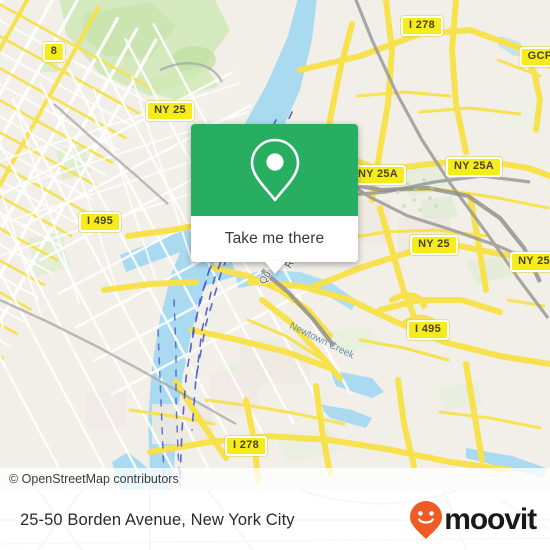 This screenshot has height=550, width=550. What do you see at coordinates (275, 479) in the screenshot?
I see `map-attribution-bar: © OpenStreetMap contributors` at bounding box center [275, 479].